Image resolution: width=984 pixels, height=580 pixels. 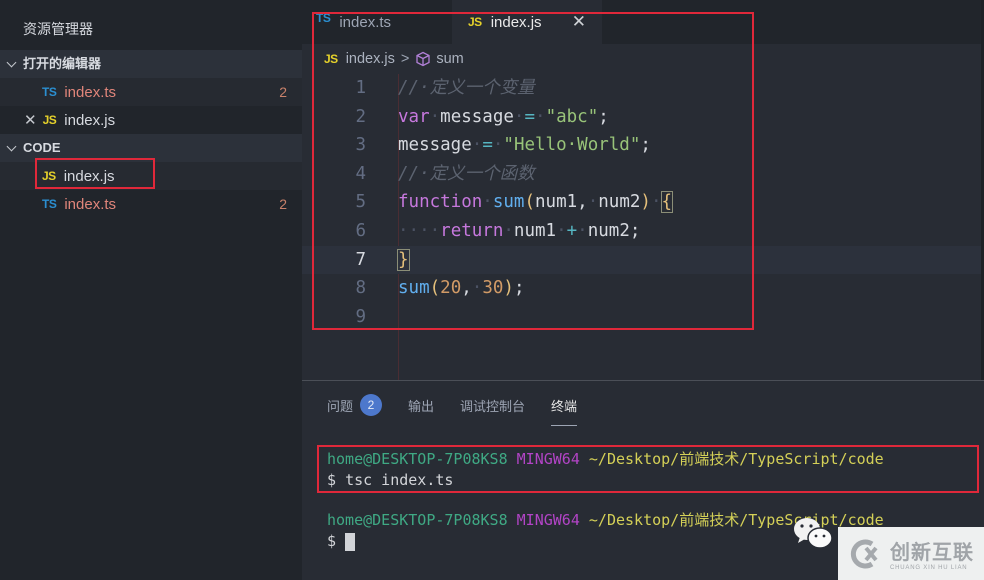 I want to click on terminal-user: home@DESKTOP-7P08KS8, so click(x=417, y=520).